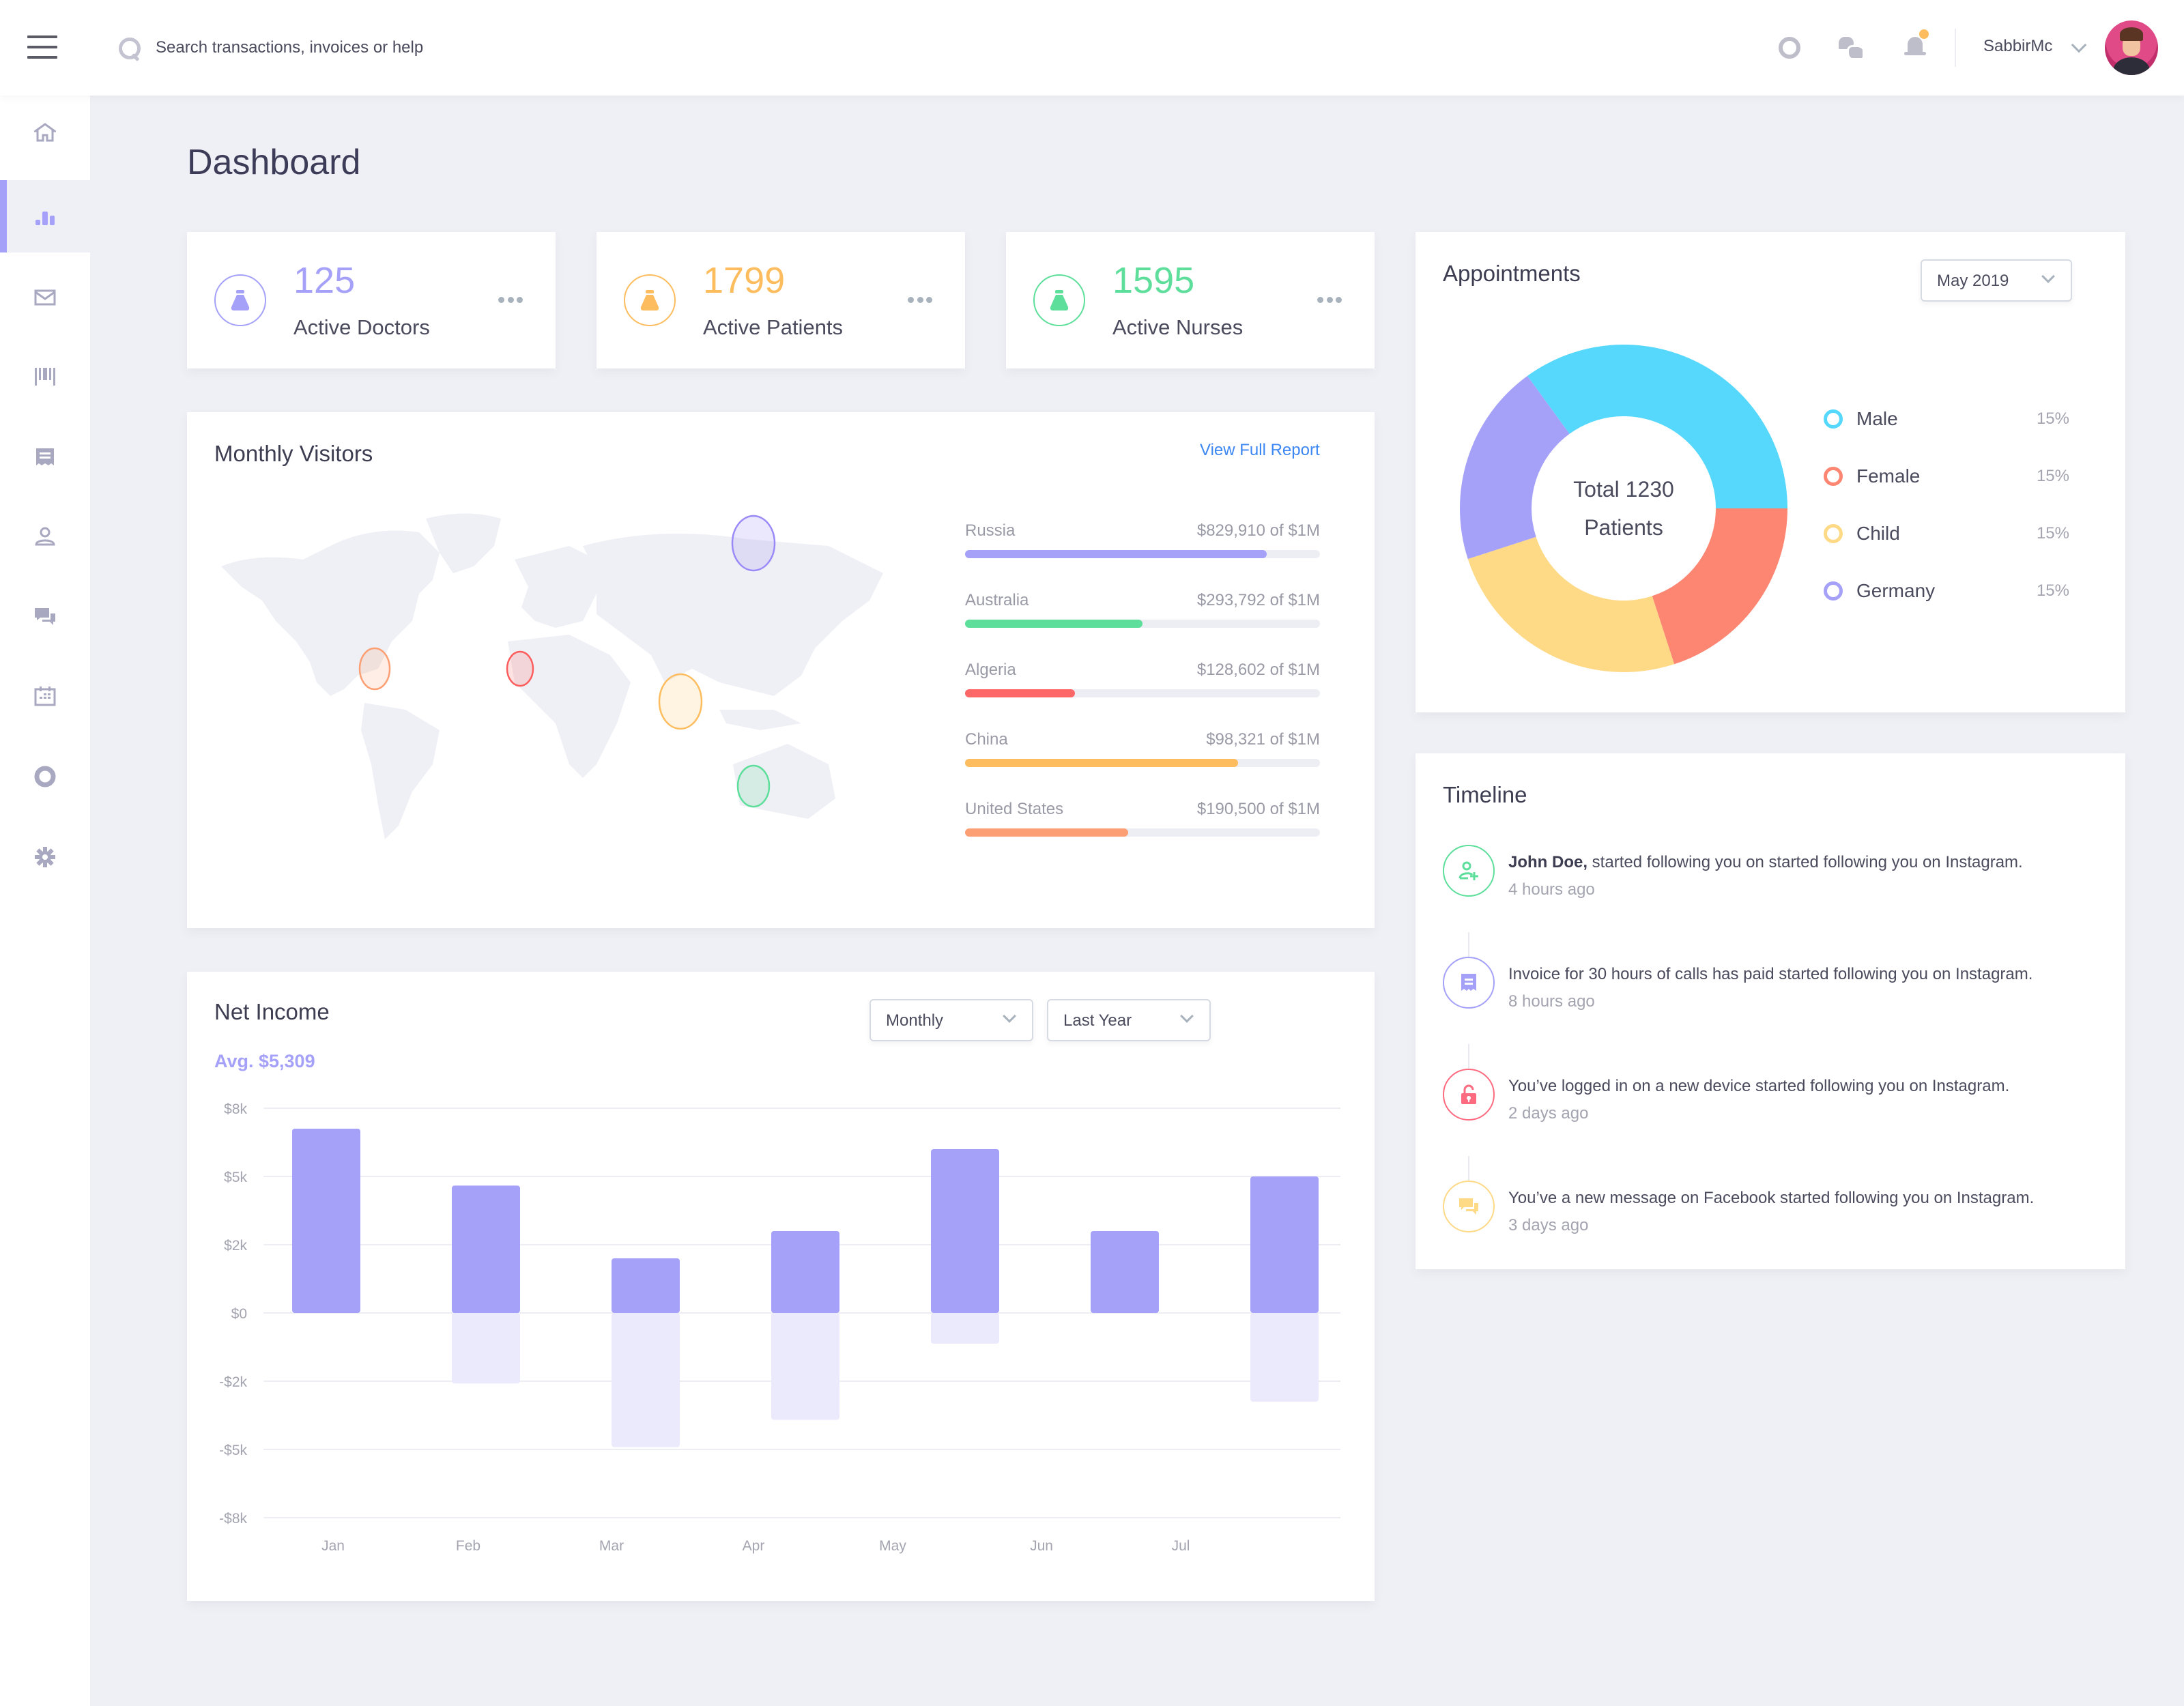  I want to click on sidebar-item-analytics, so click(45, 216).